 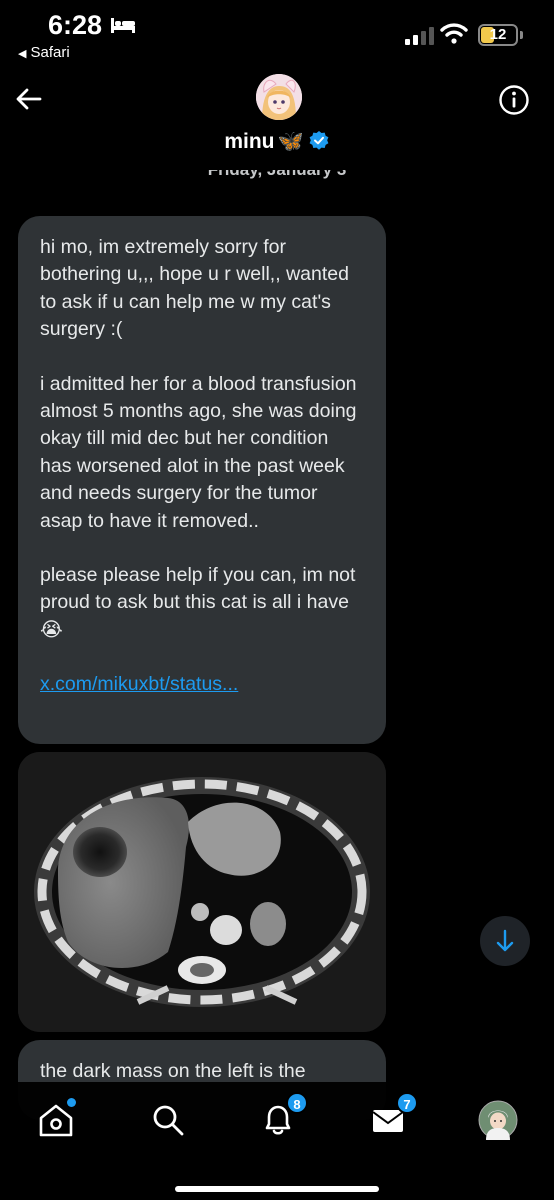 I want to click on avatar-illustration, so click(x=279, y=97).